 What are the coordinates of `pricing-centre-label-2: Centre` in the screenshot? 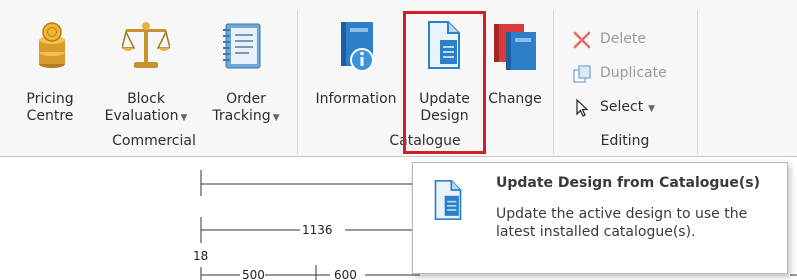 It's located at (50, 116).